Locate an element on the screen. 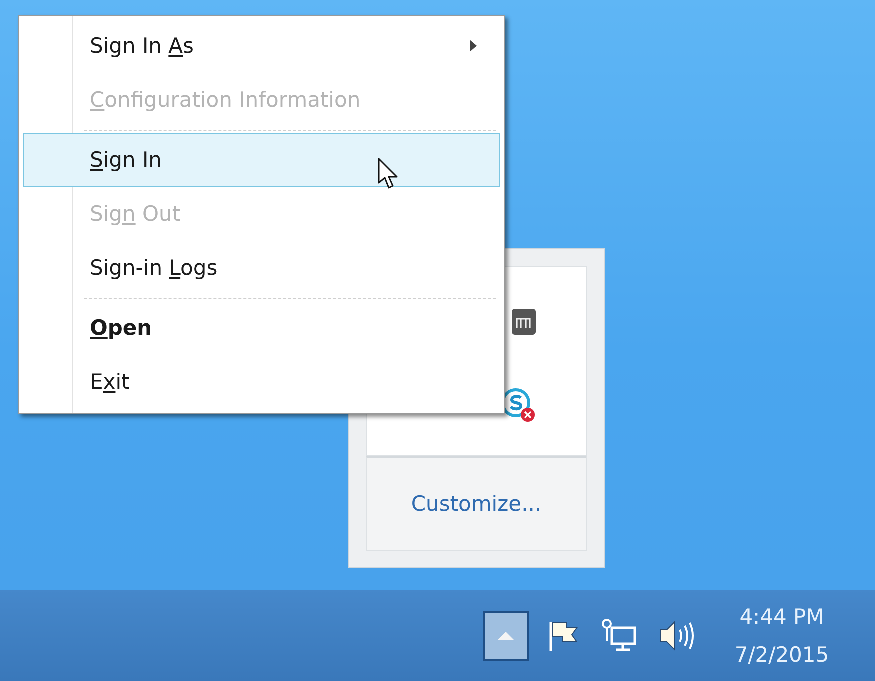  menu-item: Sign In As is located at coordinates (261, 46).